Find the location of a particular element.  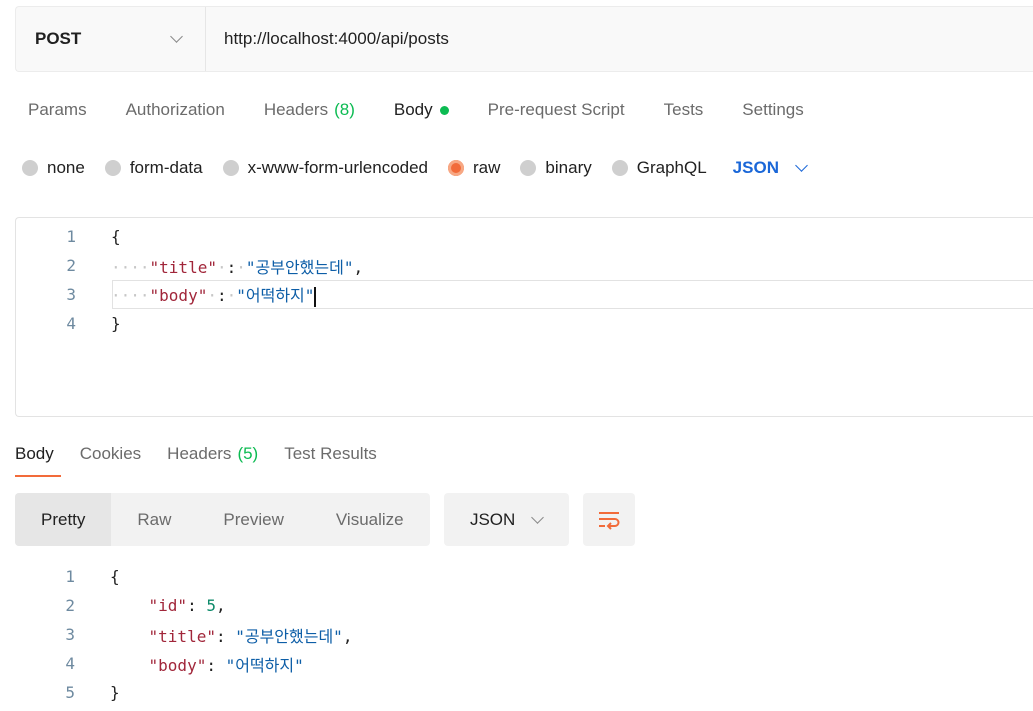

view-mode-segmented-control: Pretty Raw Preview Visualize is located at coordinates (222, 519).